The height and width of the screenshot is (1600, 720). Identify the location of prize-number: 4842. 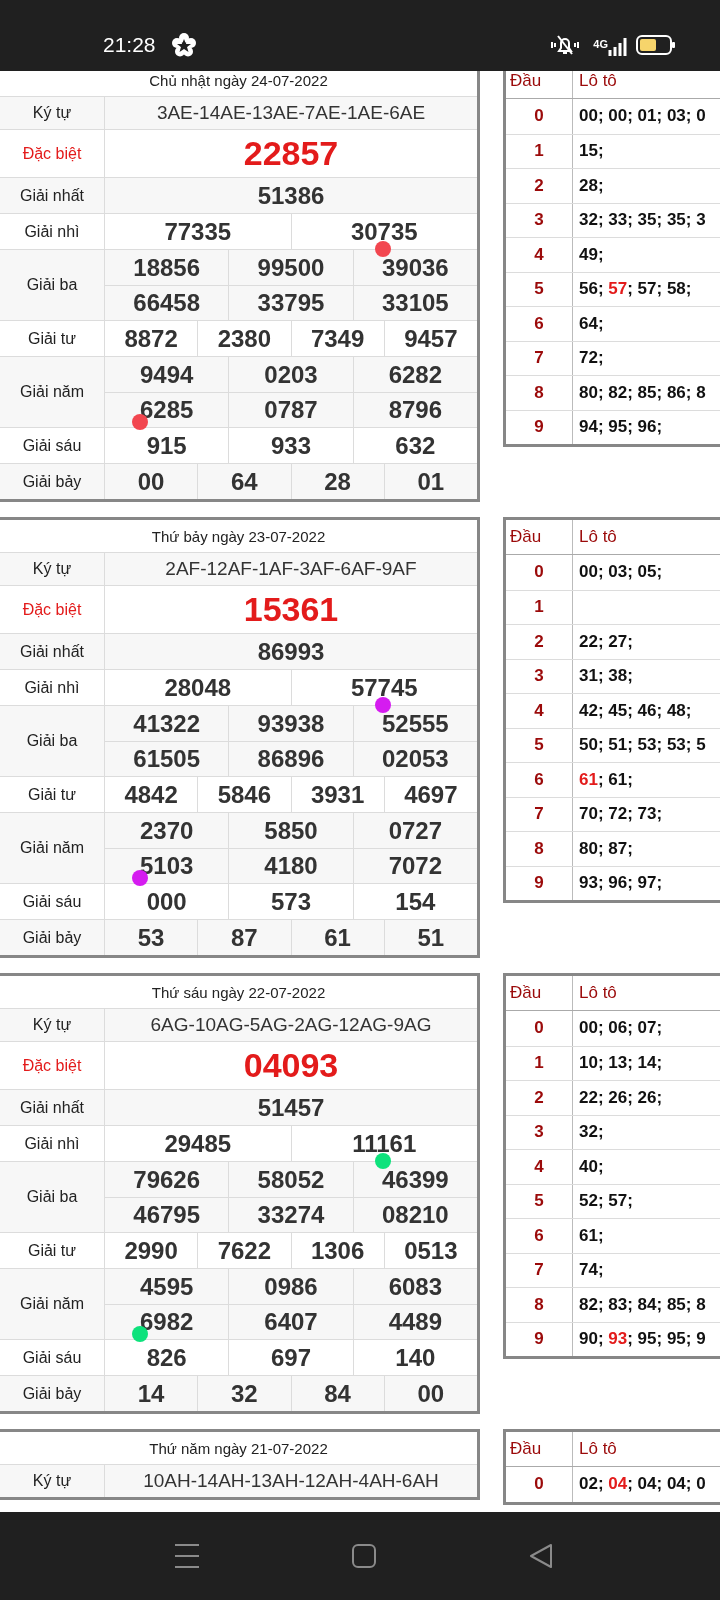
(151, 794).